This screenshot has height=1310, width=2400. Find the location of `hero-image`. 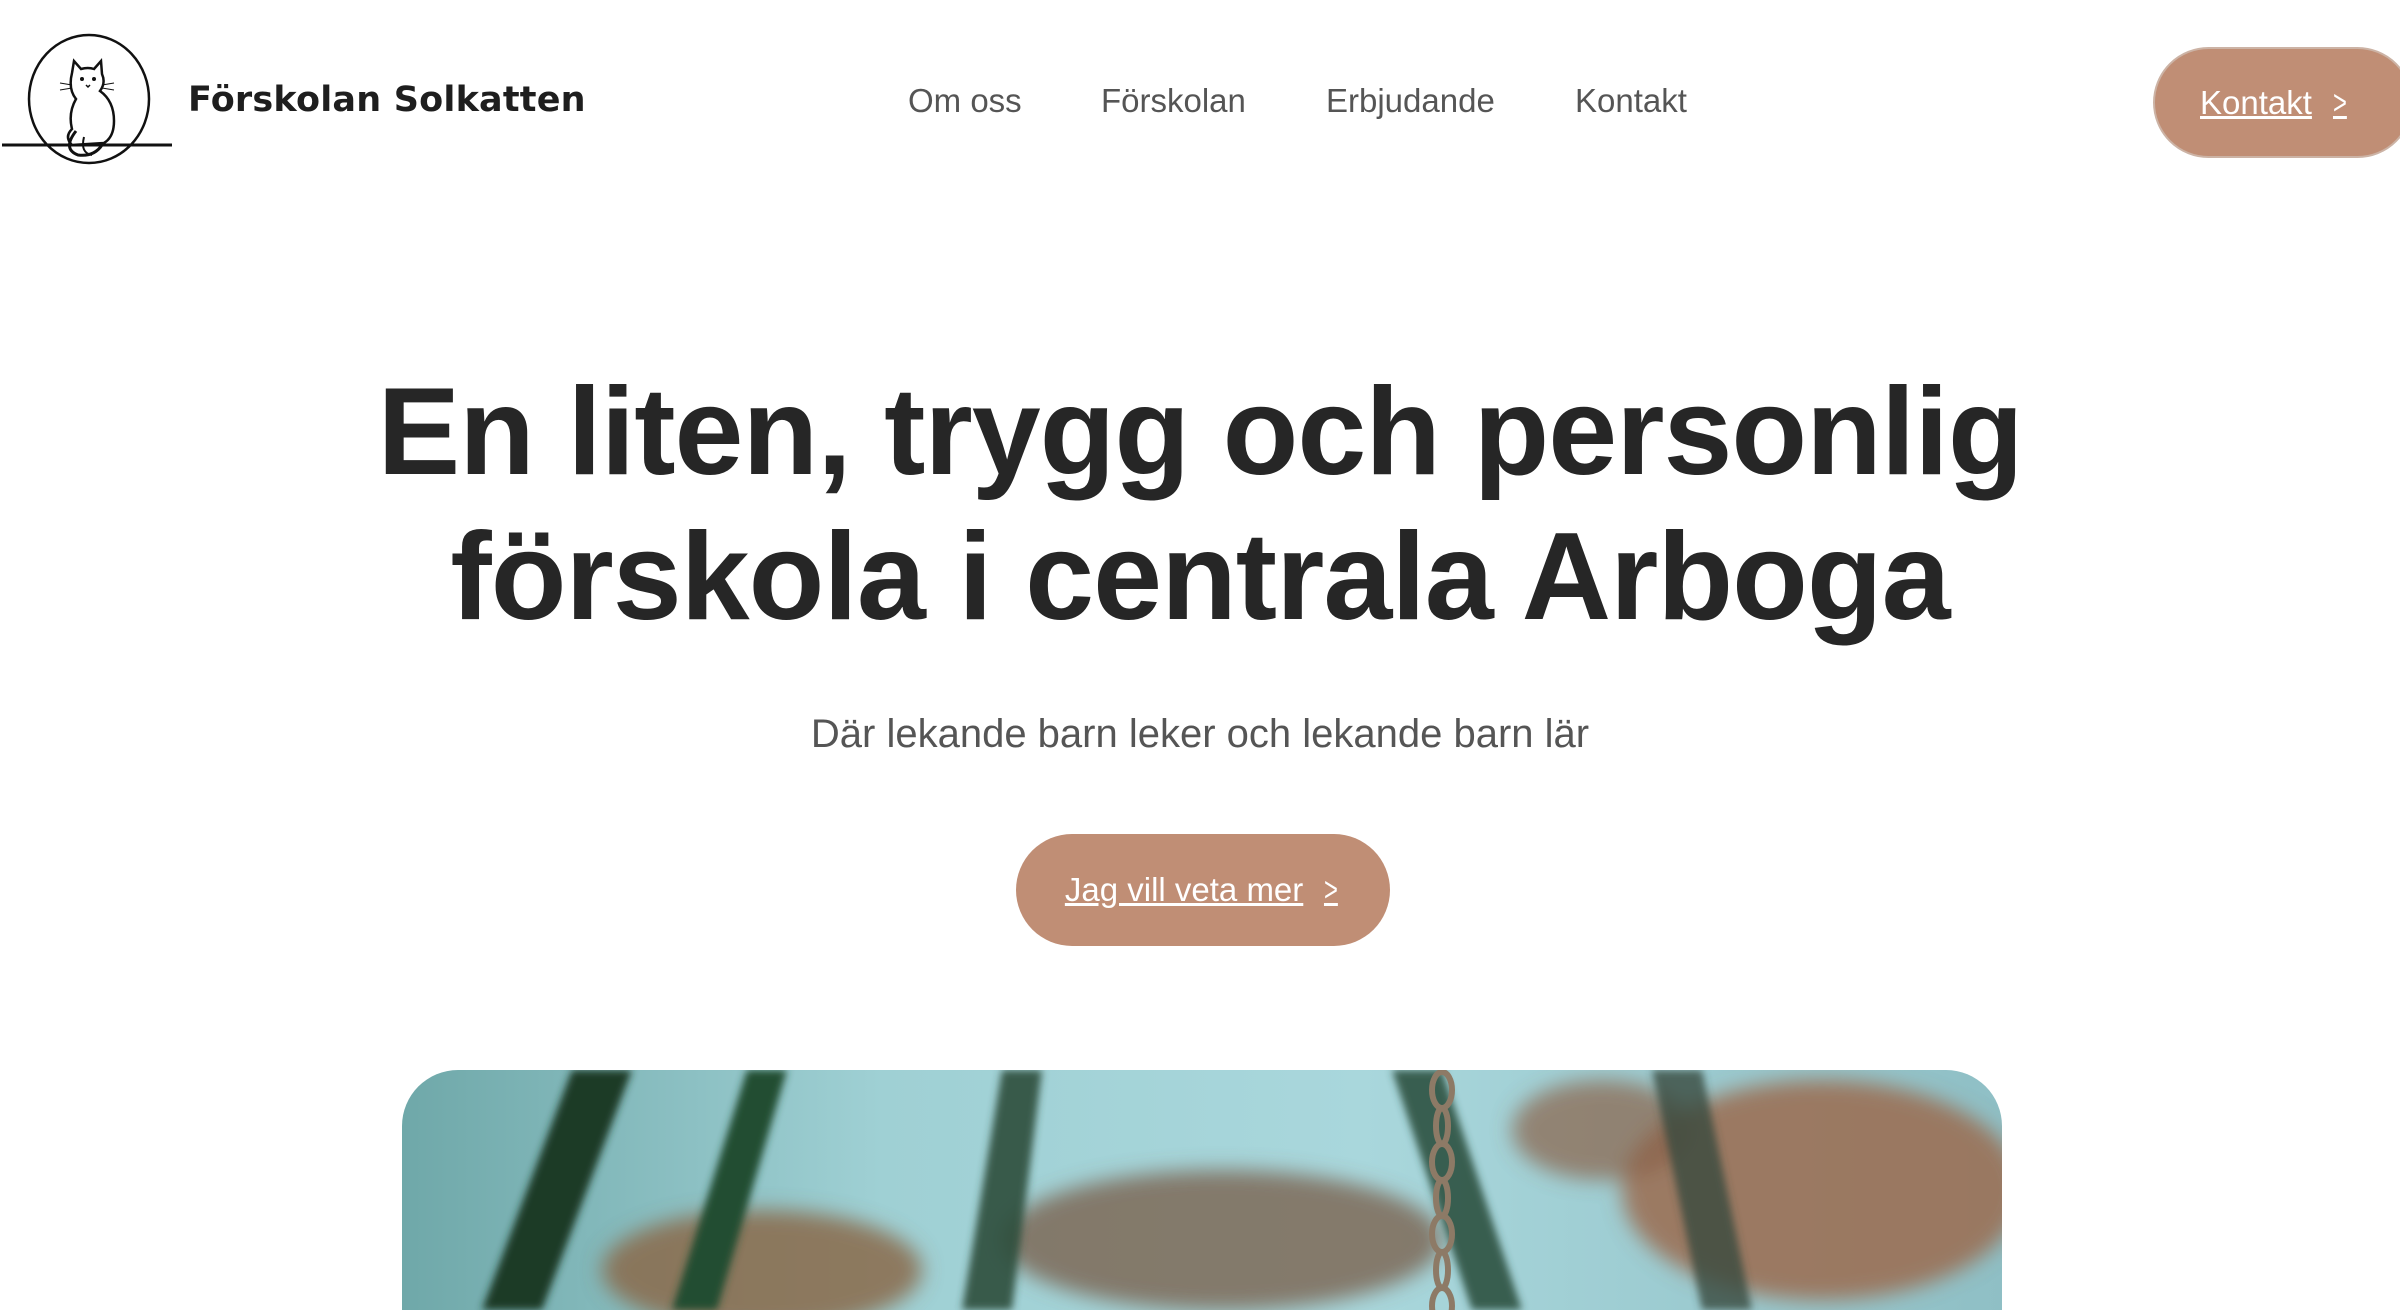

hero-image is located at coordinates (1202, 1190).